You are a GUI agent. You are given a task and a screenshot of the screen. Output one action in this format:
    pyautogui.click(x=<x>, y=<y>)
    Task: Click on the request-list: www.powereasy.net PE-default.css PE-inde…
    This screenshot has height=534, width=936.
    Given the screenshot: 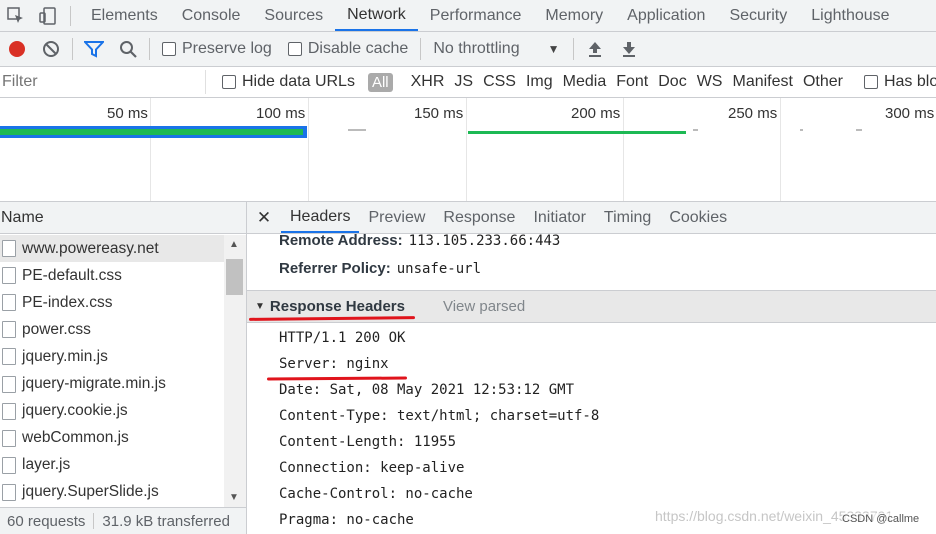 What is the action you would take?
    pyautogui.click(x=112, y=371)
    